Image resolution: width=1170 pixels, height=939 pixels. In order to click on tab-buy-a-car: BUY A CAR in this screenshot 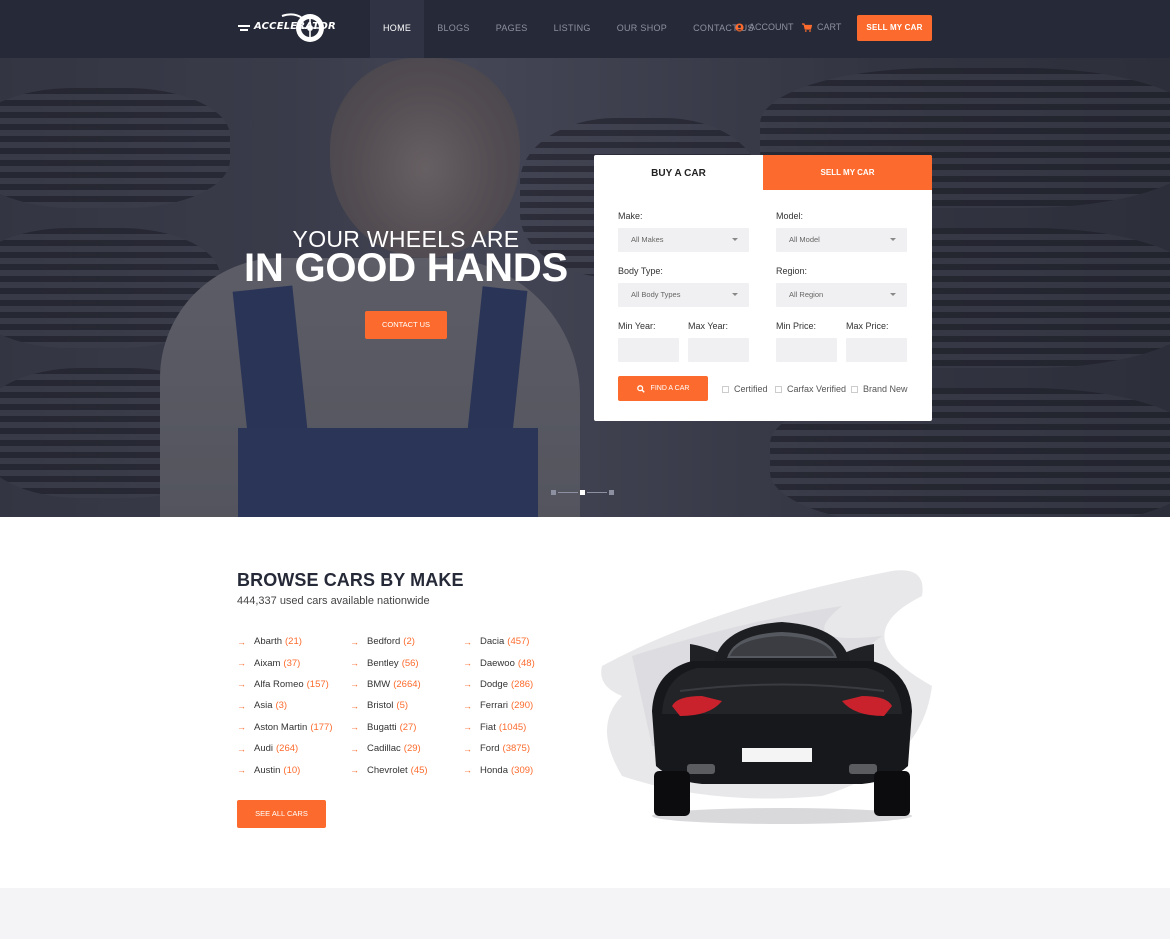, I will do `click(678, 172)`.